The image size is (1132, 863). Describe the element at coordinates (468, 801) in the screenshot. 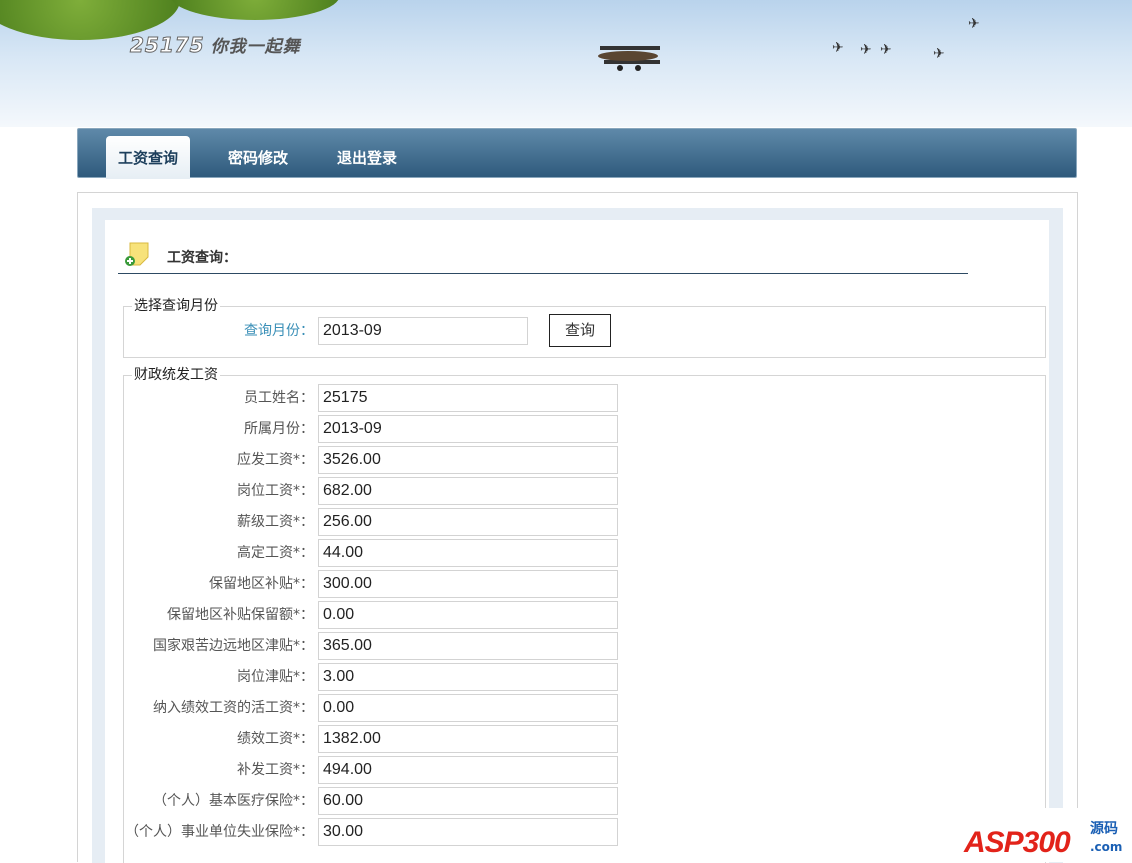

I see `field-value: 60.00` at that location.